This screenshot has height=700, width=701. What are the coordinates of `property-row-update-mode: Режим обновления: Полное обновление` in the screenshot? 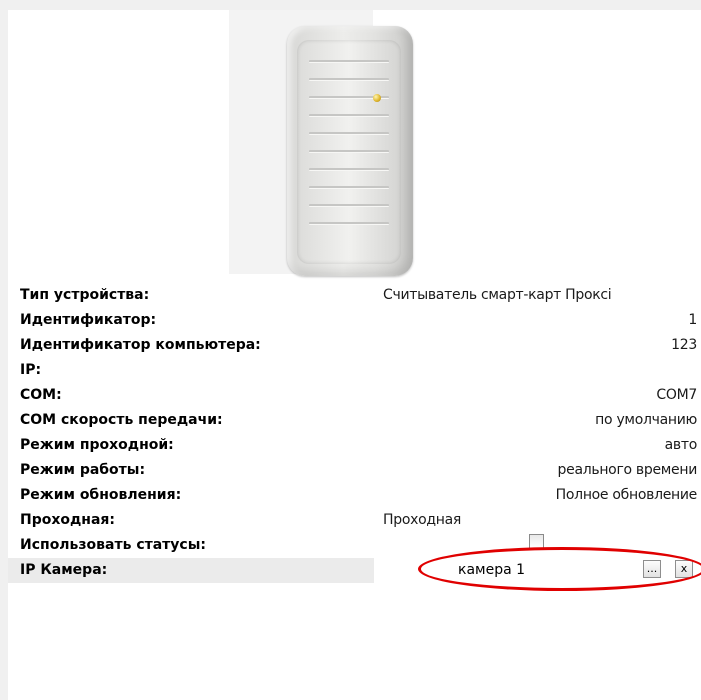 It's located at (350, 495).